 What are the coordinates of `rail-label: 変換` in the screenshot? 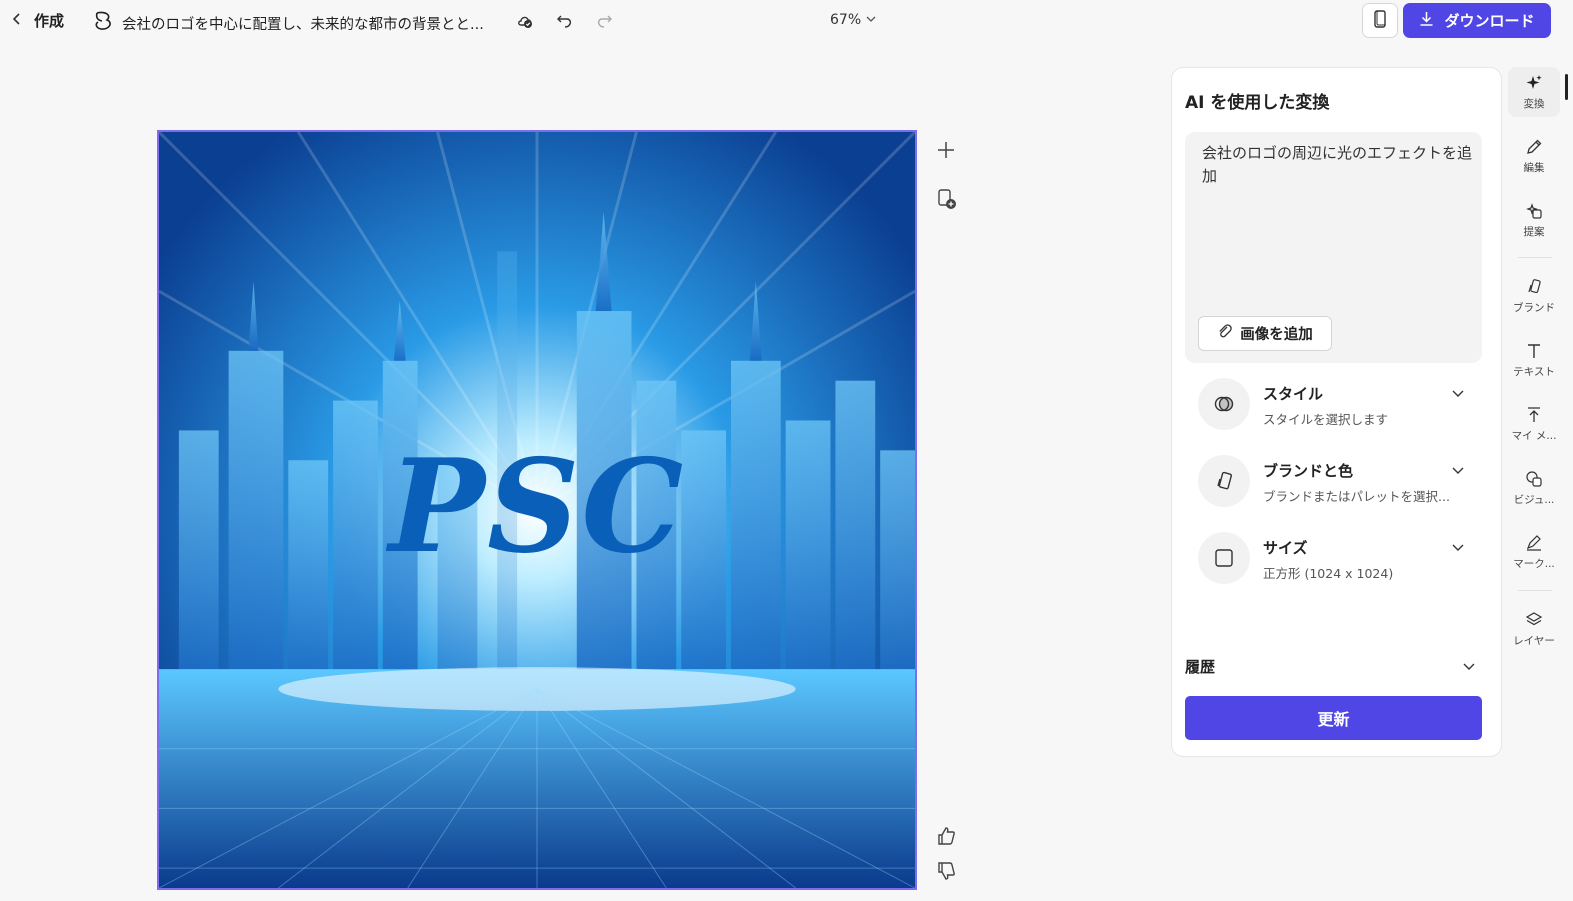 It's located at (1534, 104).